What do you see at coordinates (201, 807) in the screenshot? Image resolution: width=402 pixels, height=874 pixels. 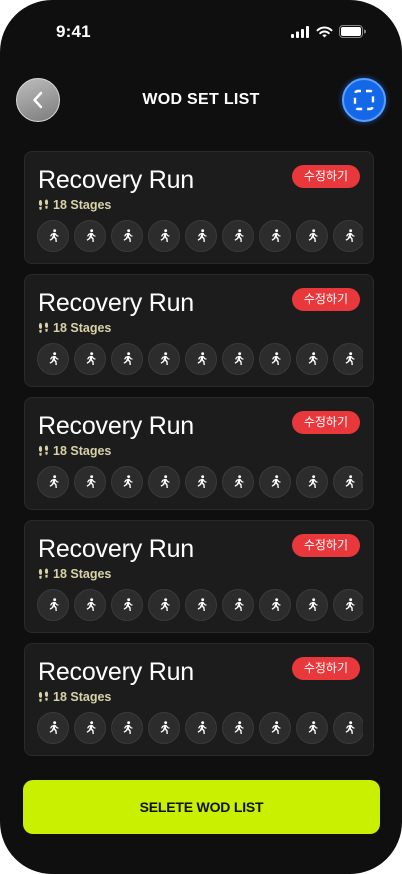 I see `select-wod-list-button: SELETE WOD LIST` at bounding box center [201, 807].